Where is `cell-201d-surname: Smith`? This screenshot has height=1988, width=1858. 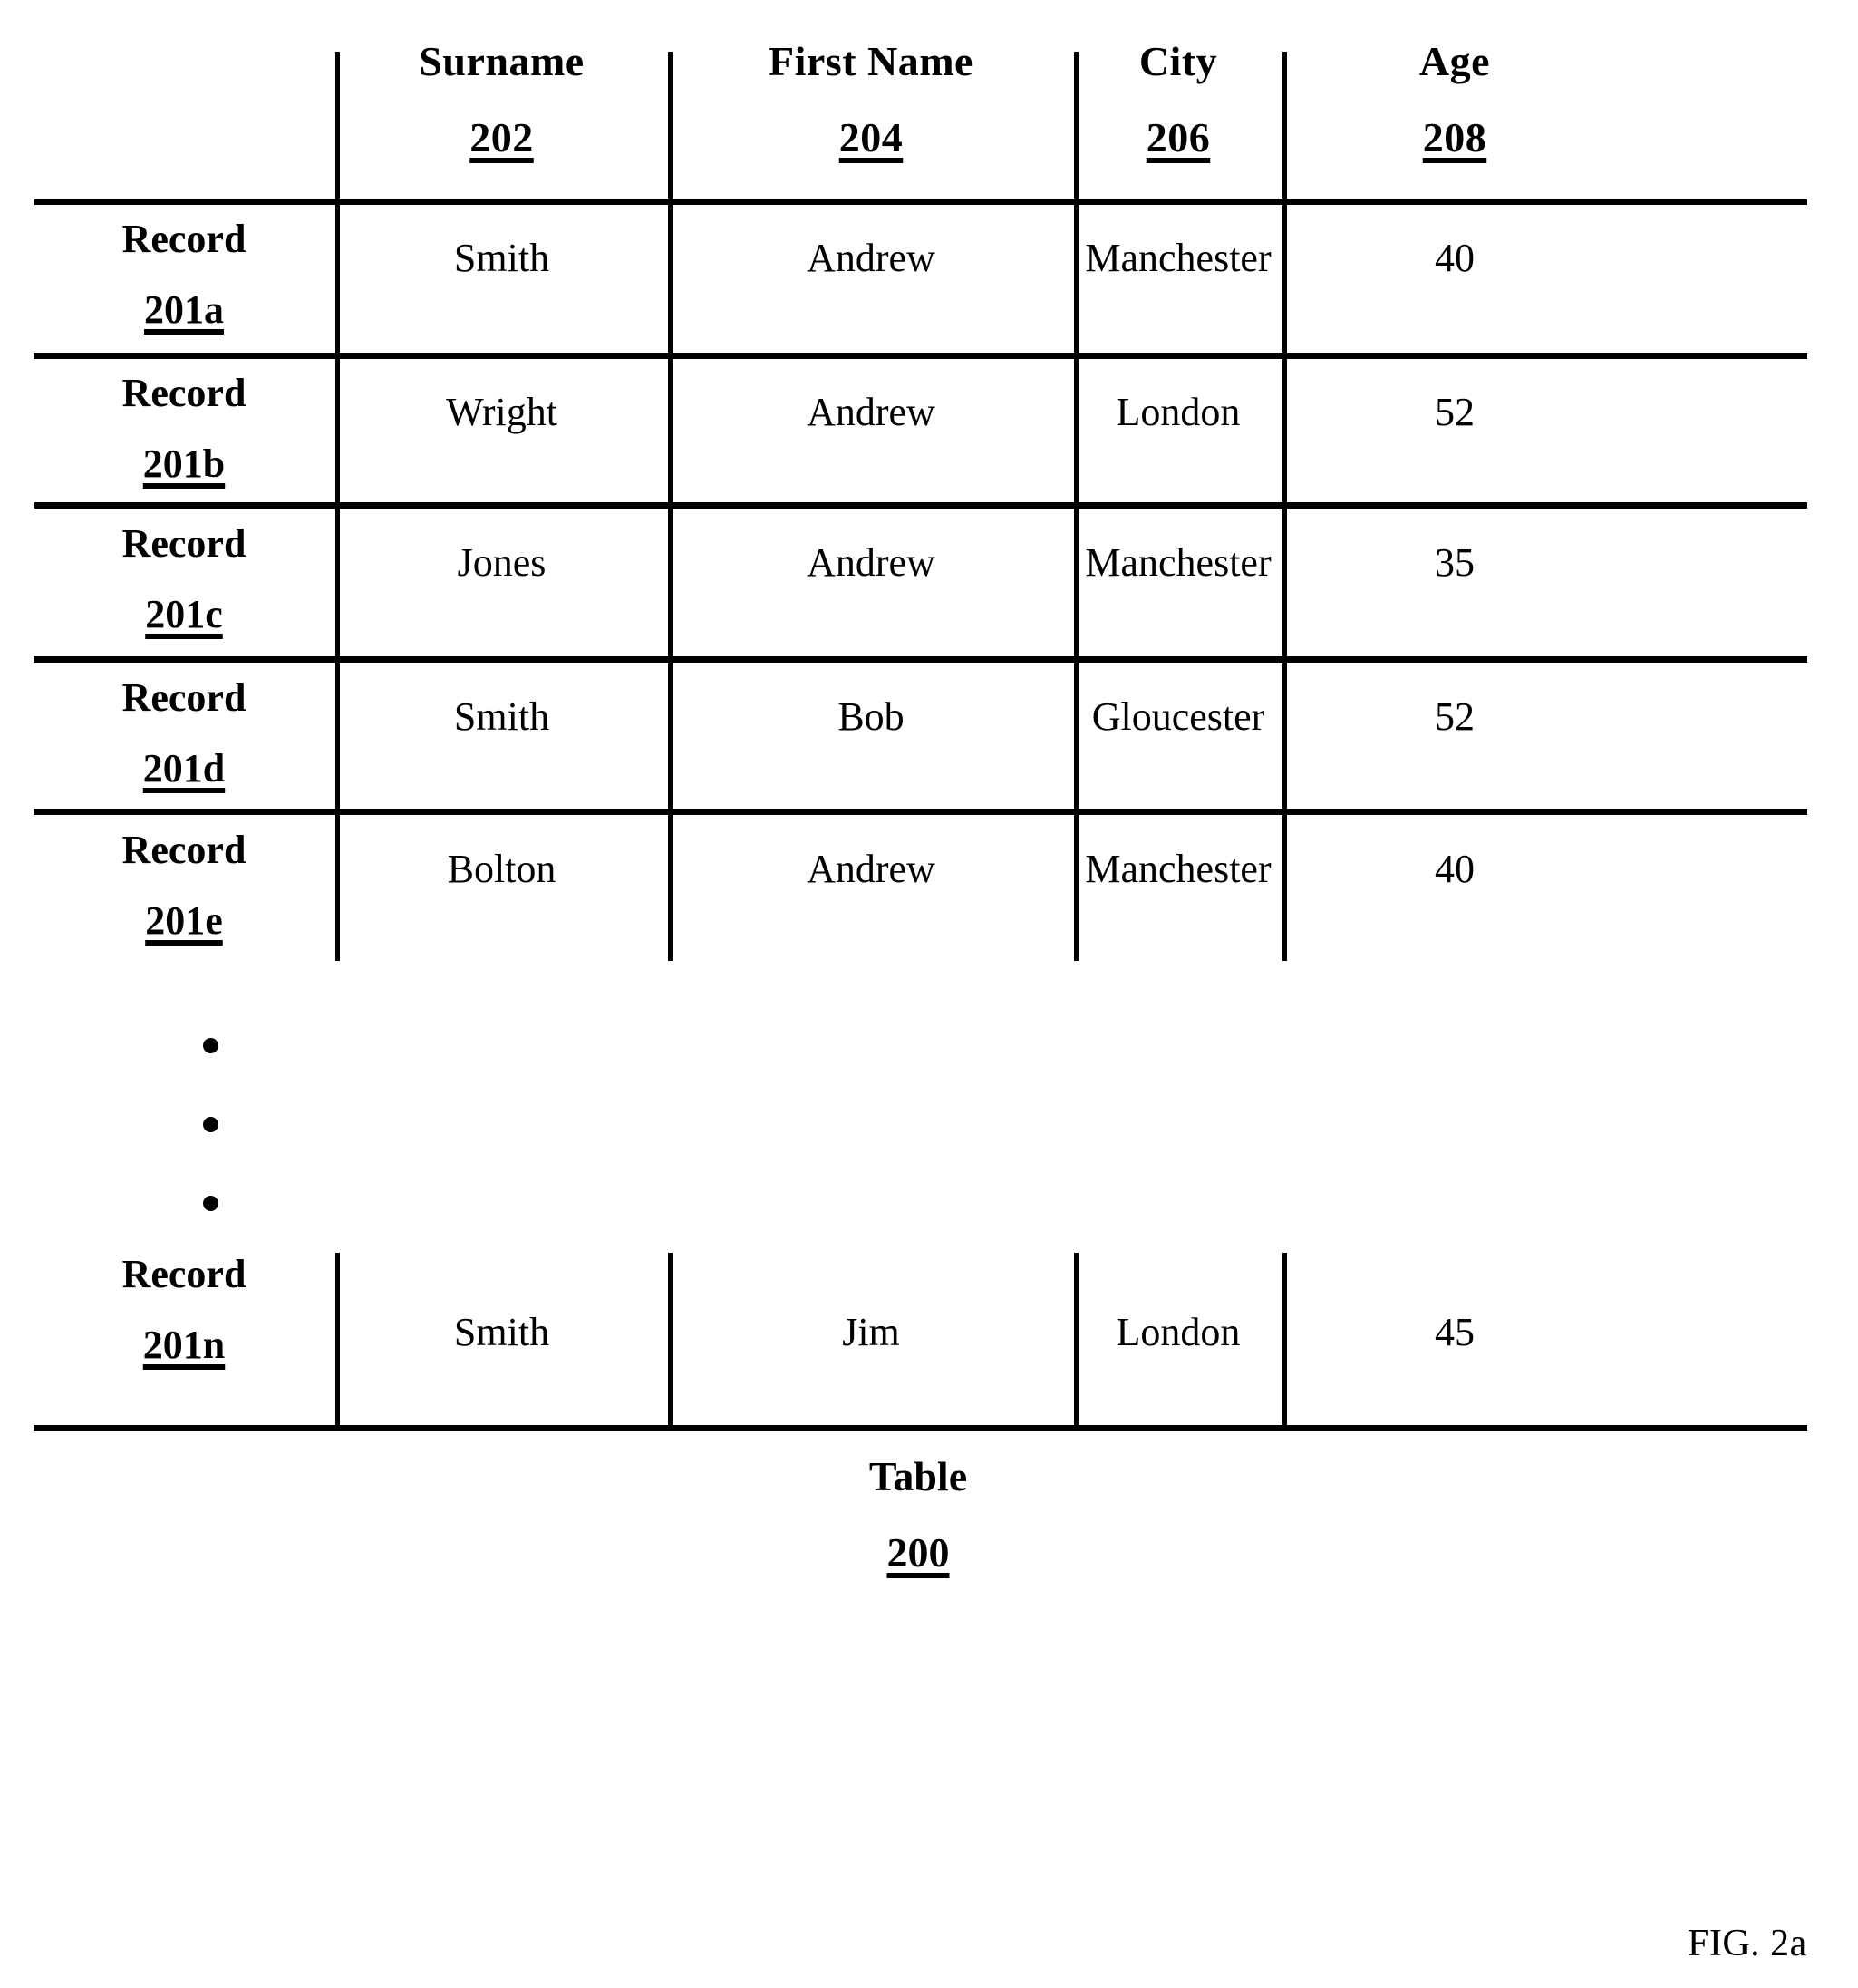
cell-201d-surname: Smith is located at coordinates (501, 717).